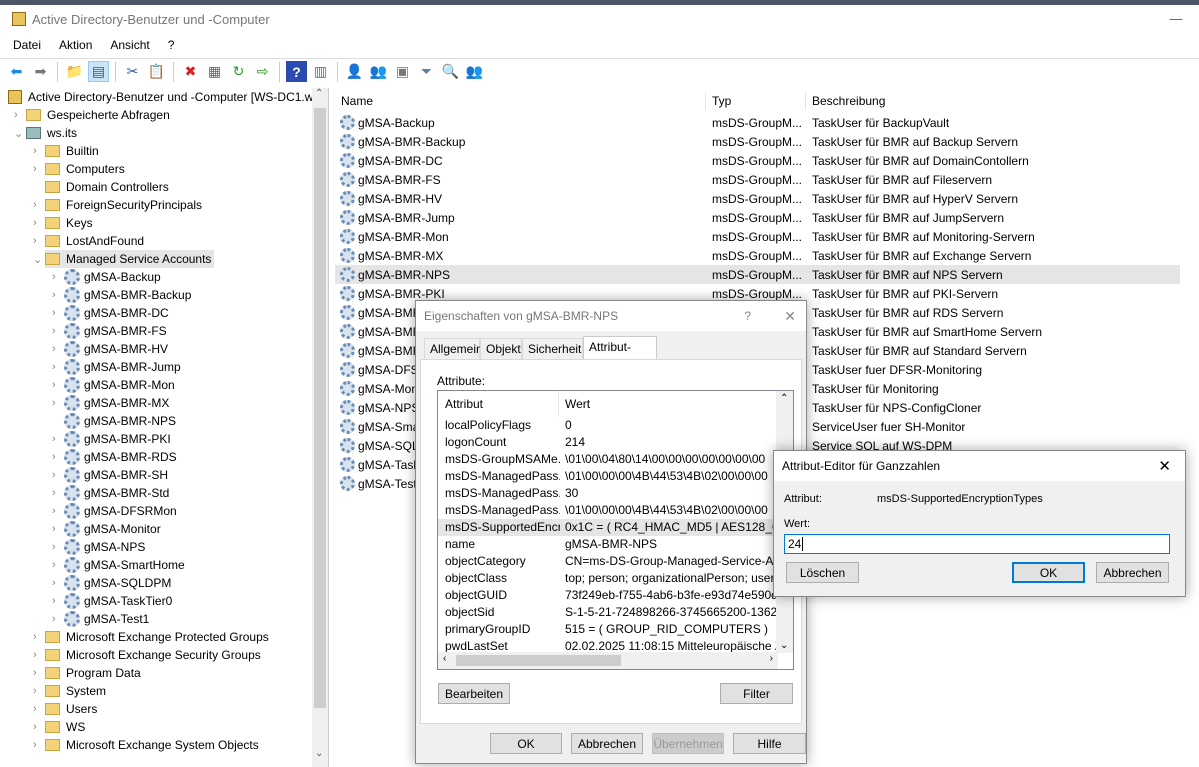 The image size is (1199, 767). What do you see at coordinates (320, 71) in the screenshot?
I see `action-pane-icon: ▥` at bounding box center [320, 71].